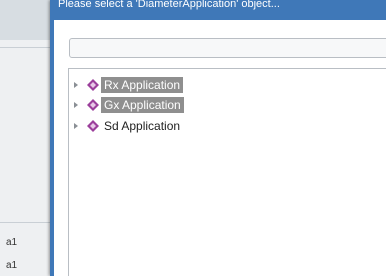 The image size is (386, 276). I want to click on tree-item-gx-application: Gx Application, so click(219, 105).